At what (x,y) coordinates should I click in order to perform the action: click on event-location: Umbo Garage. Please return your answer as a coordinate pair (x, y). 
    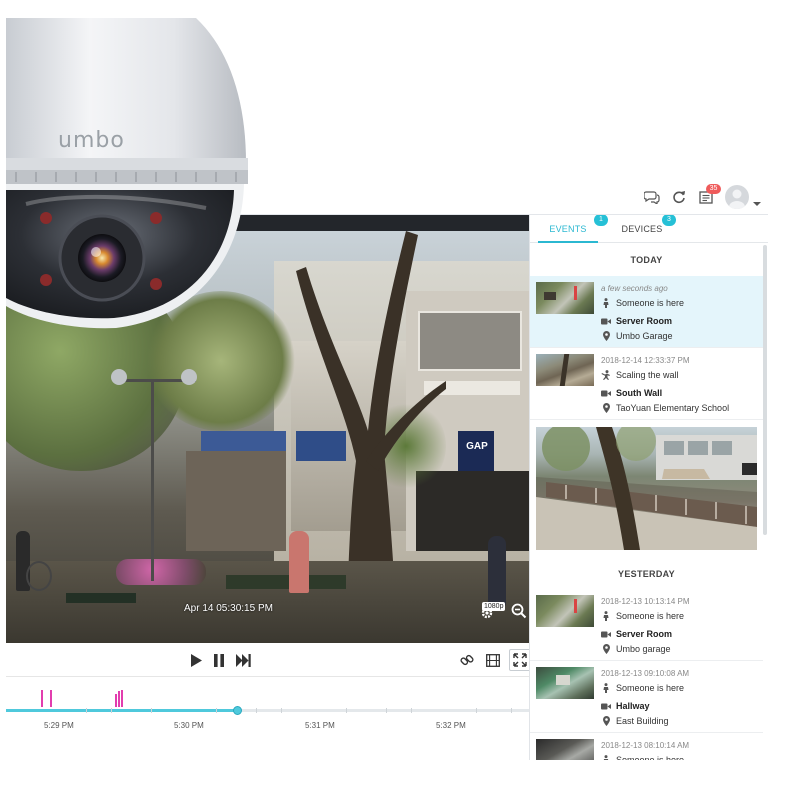
    Looking at the image, I should click on (644, 336).